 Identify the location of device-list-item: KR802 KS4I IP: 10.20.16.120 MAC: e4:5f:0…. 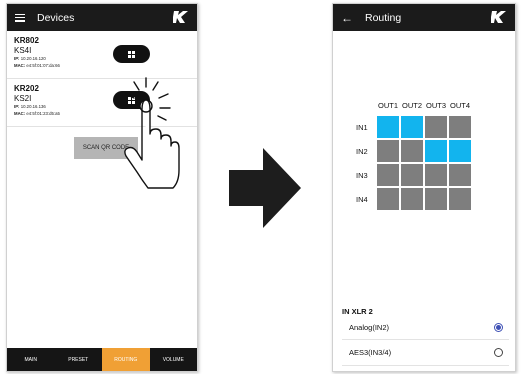
(102, 55).